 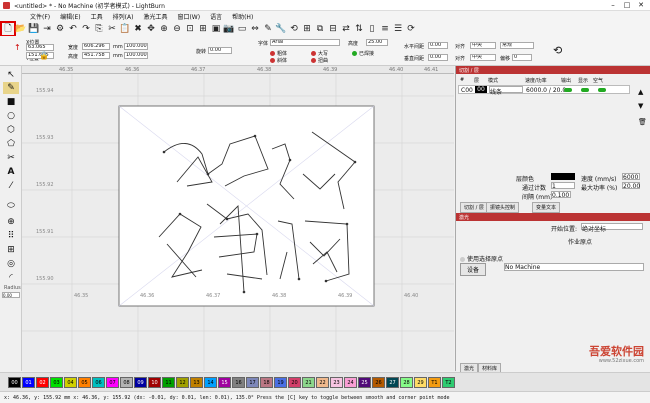 I want to click on menu-file: 文件(F), so click(x=40, y=16).